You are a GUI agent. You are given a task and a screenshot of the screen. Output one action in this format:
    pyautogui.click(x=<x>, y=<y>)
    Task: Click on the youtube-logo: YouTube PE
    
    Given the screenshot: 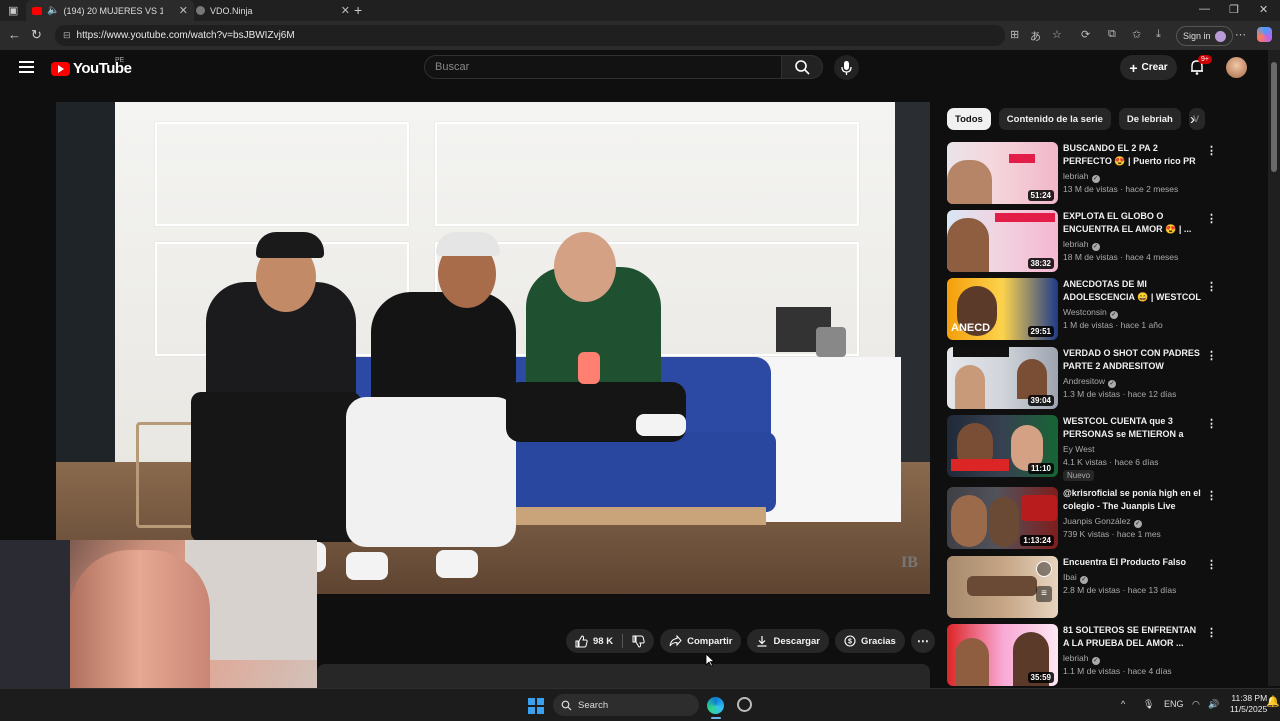 What is the action you would take?
    pyautogui.click(x=91, y=67)
    